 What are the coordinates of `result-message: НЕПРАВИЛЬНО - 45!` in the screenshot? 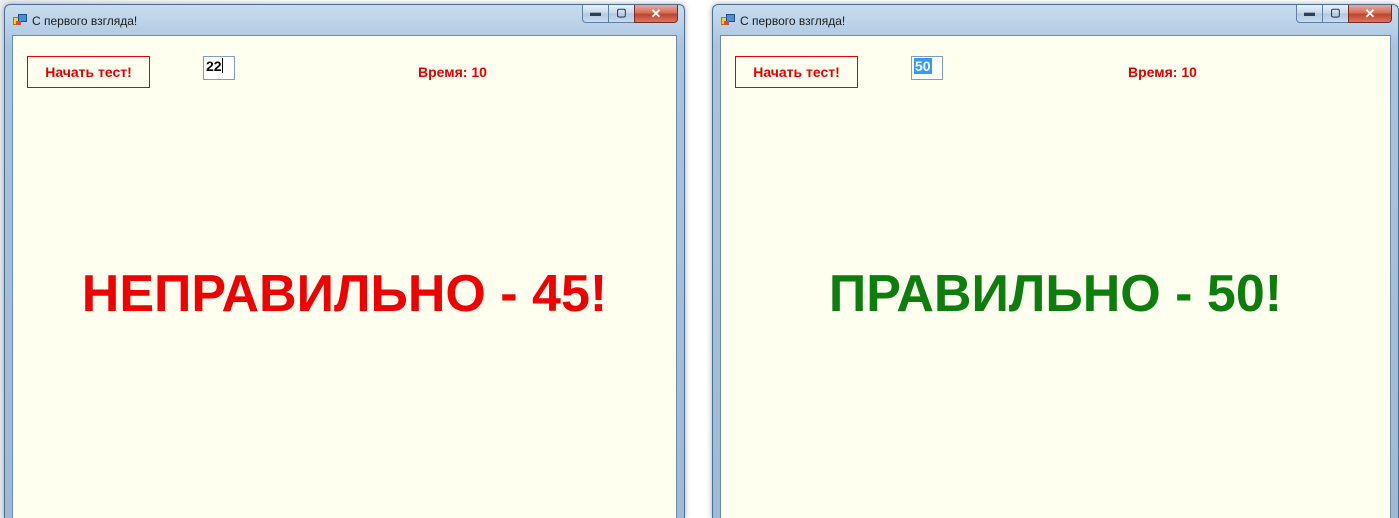 It's located at (344, 294).